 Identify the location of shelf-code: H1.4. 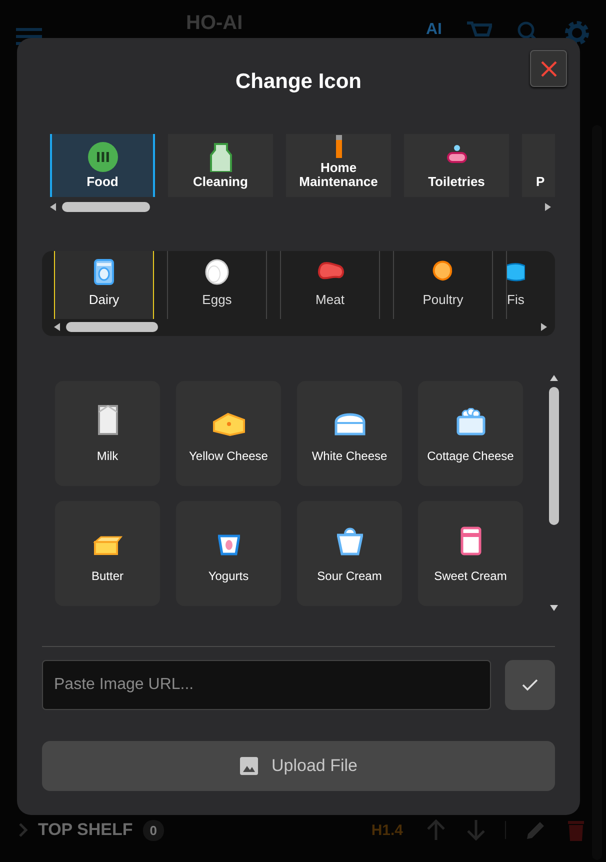
(387, 830).